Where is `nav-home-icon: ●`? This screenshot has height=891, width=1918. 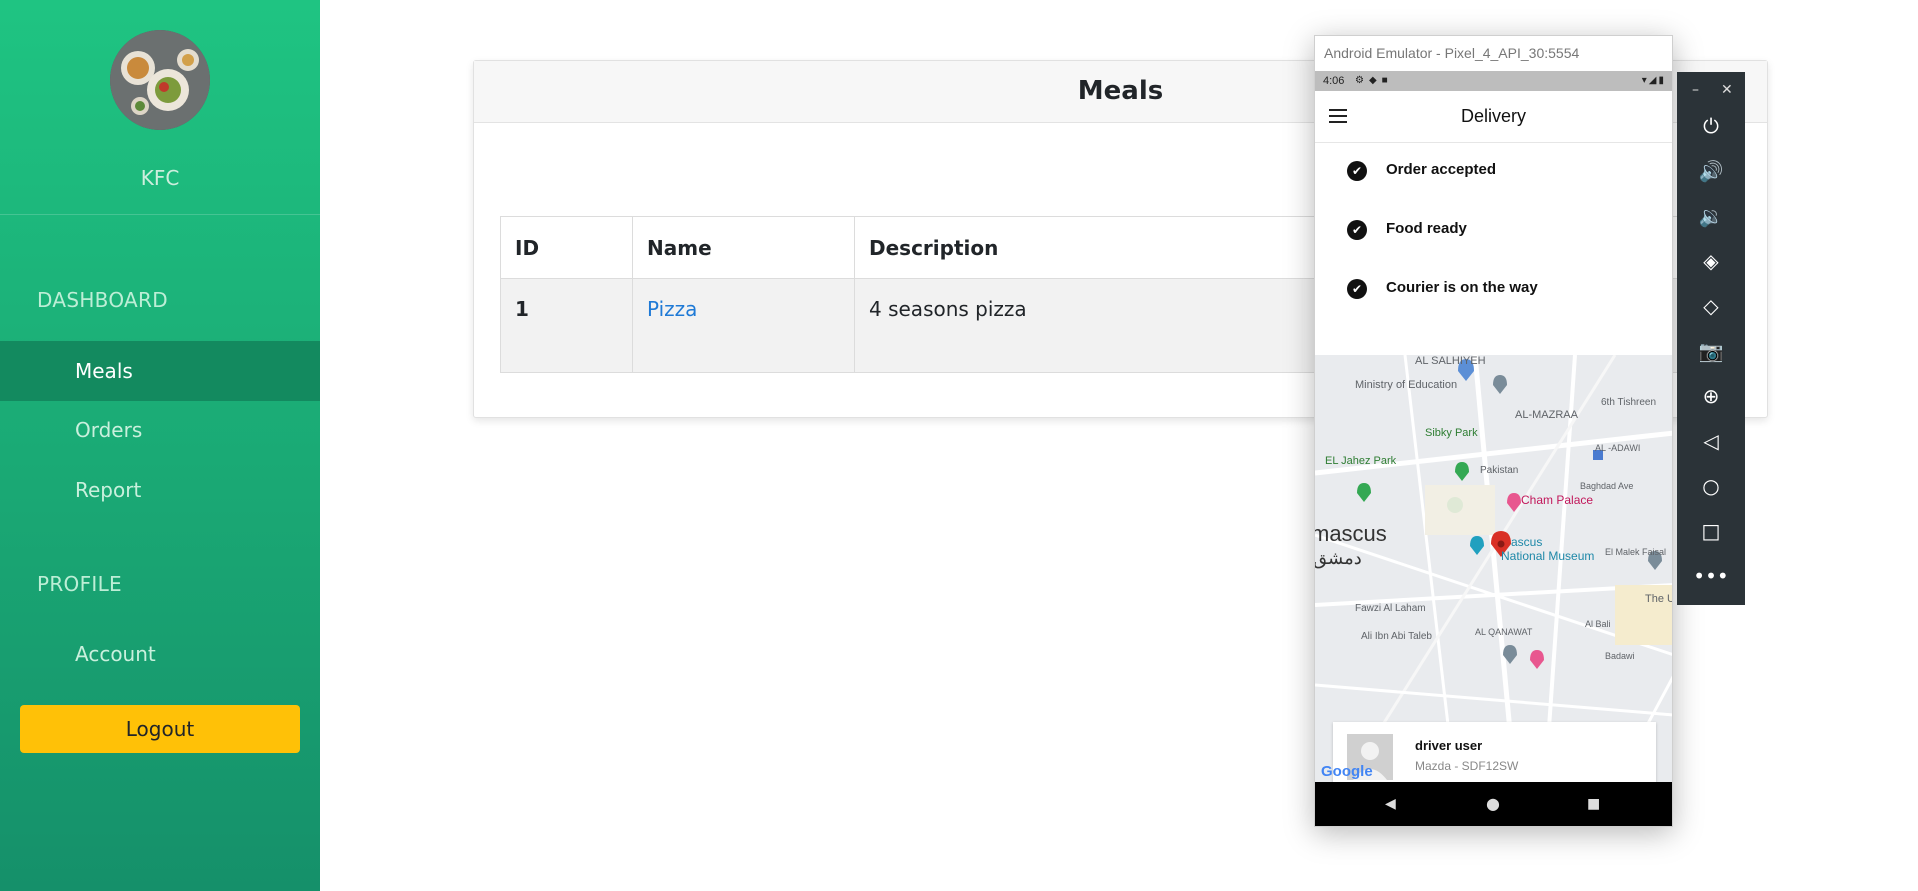 nav-home-icon: ● is located at coordinates (1493, 803).